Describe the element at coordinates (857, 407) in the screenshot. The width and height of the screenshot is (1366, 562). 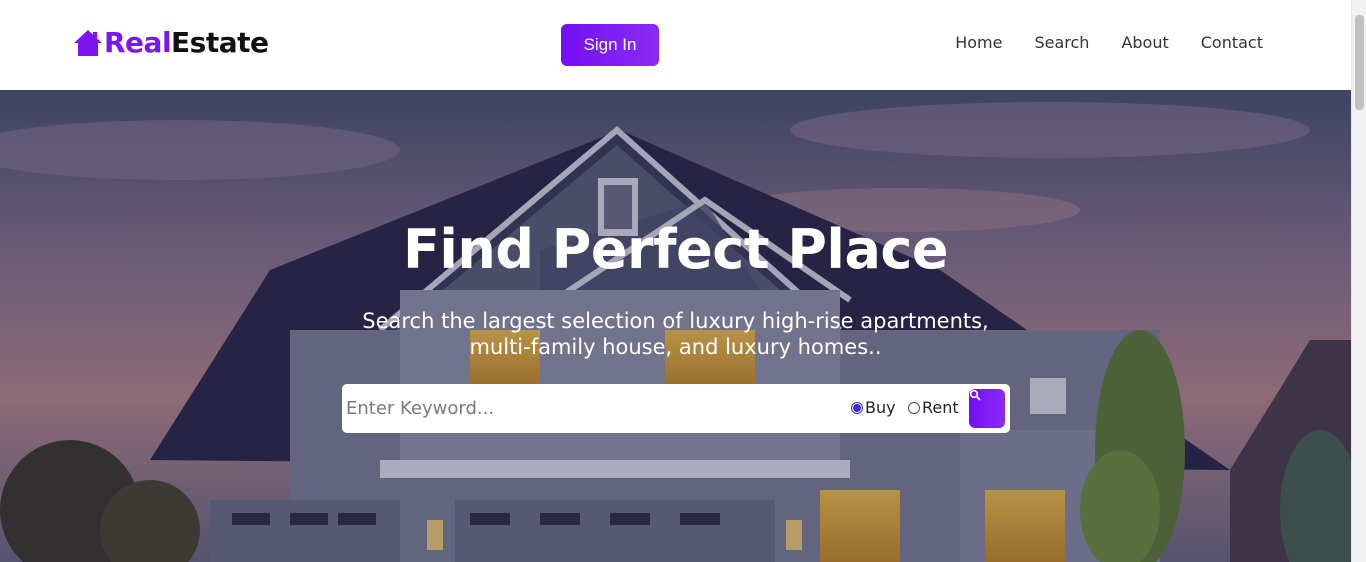
I see `radio-buy-button` at that location.